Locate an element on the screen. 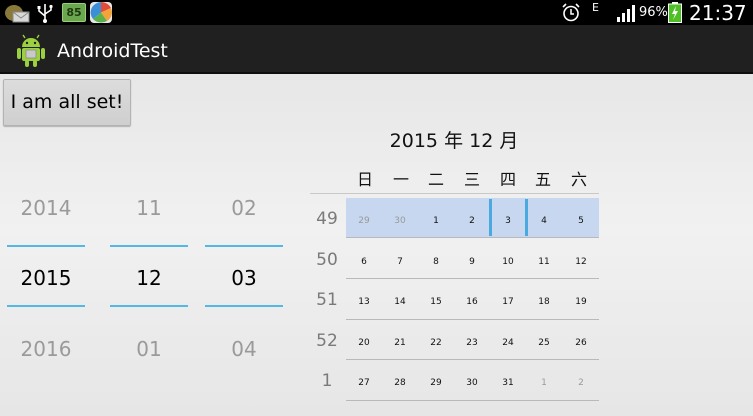 The image size is (753, 416). calendar-day: 27 is located at coordinates (364, 383).